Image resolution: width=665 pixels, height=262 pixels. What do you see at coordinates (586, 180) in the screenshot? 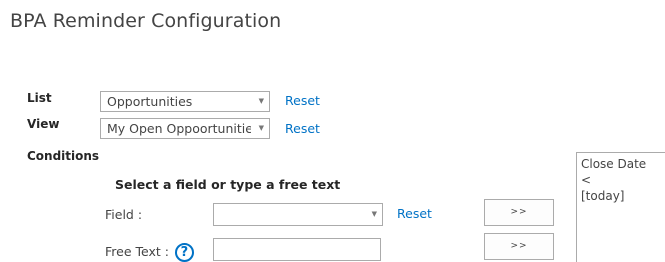
I see `expression-line: <` at bounding box center [586, 180].